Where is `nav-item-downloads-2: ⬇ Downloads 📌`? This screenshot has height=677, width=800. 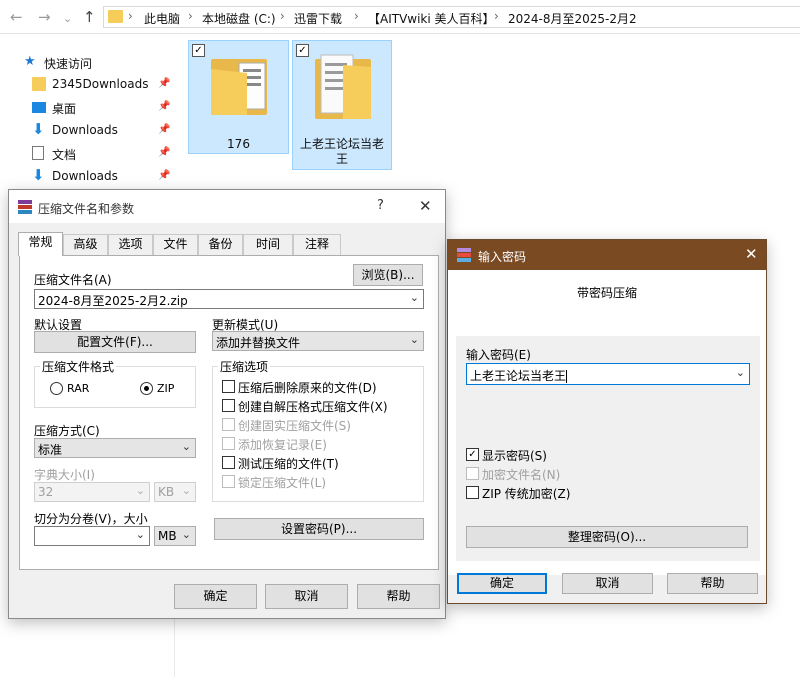 nav-item-downloads-2: ⬇ Downloads 📌 is located at coordinates (102, 177).